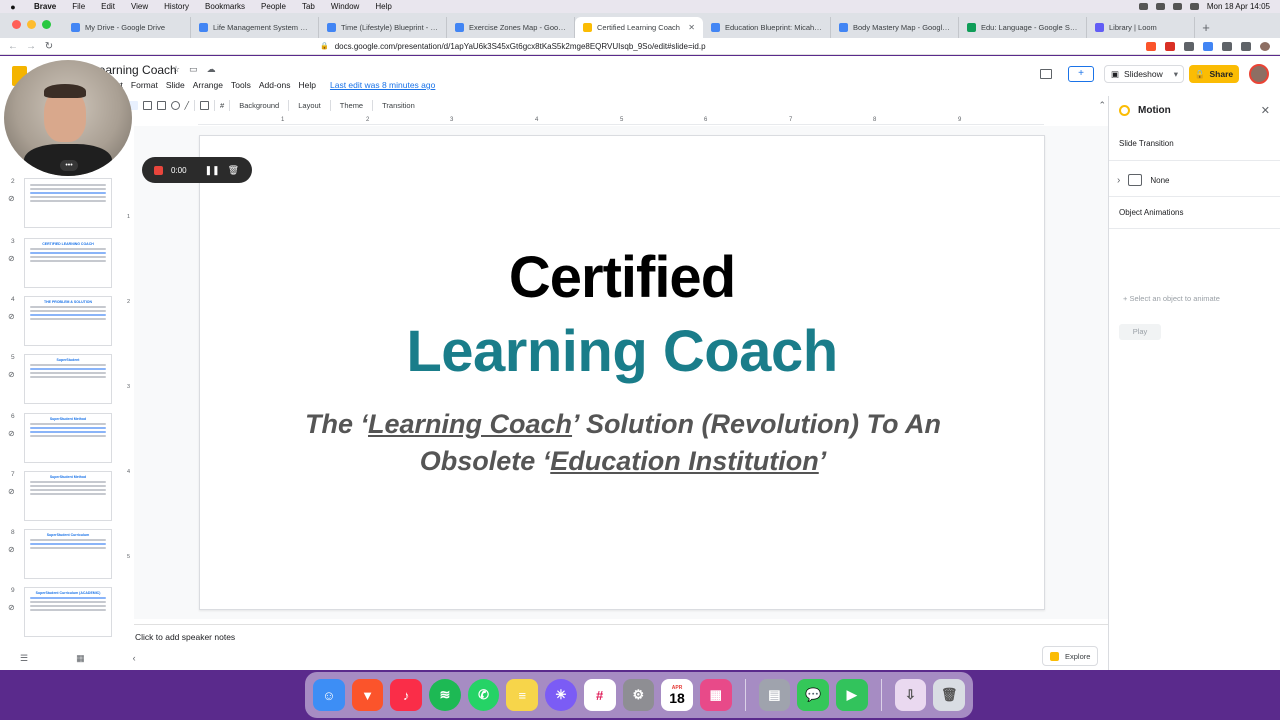  What do you see at coordinates (273, 6) in the screenshot?
I see `menu-people: People` at bounding box center [273, 6].